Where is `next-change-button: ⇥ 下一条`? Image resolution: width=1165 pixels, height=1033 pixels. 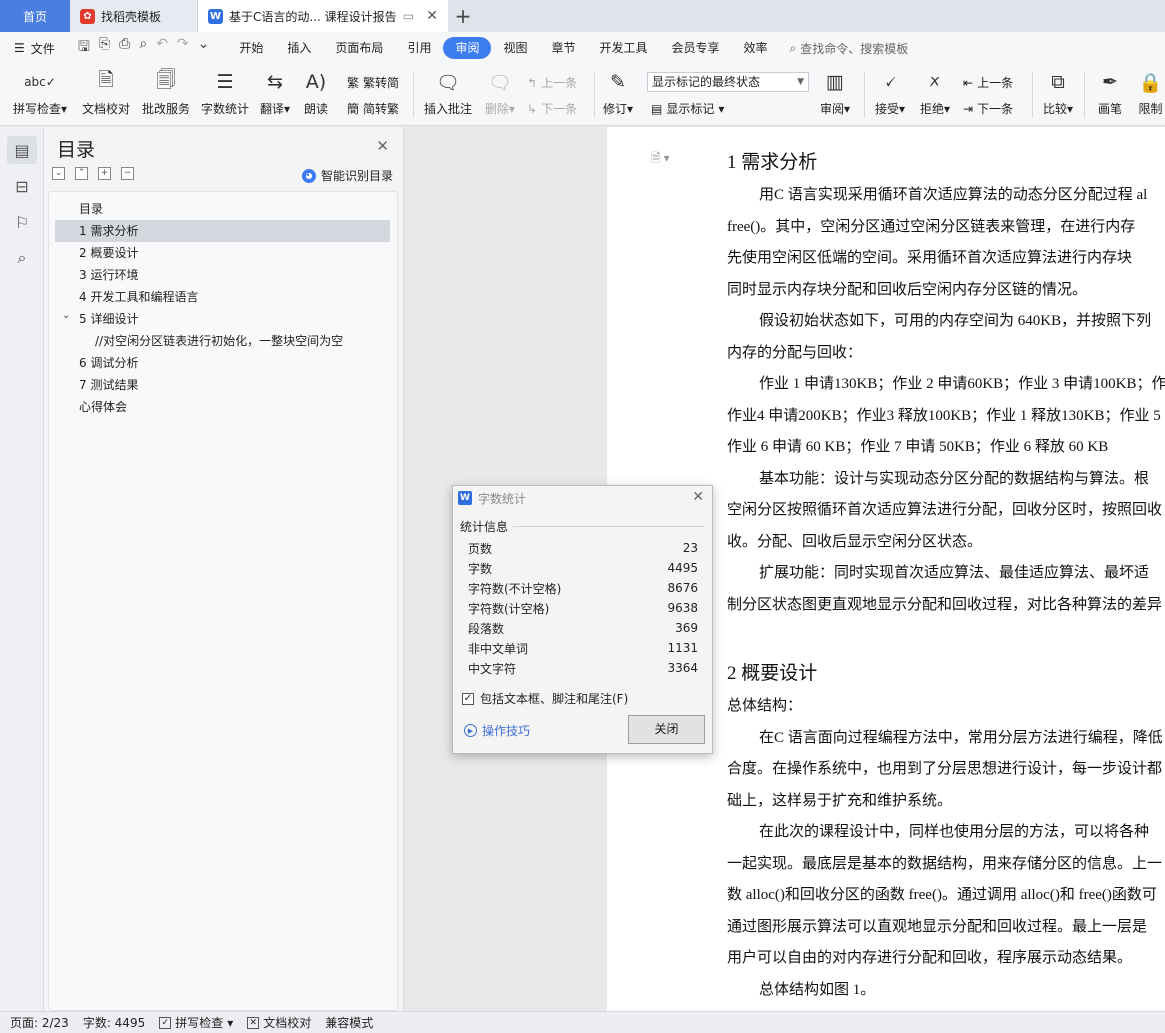
next-change-button: ⇥ 下一条 is located at coordinates (988, 108).